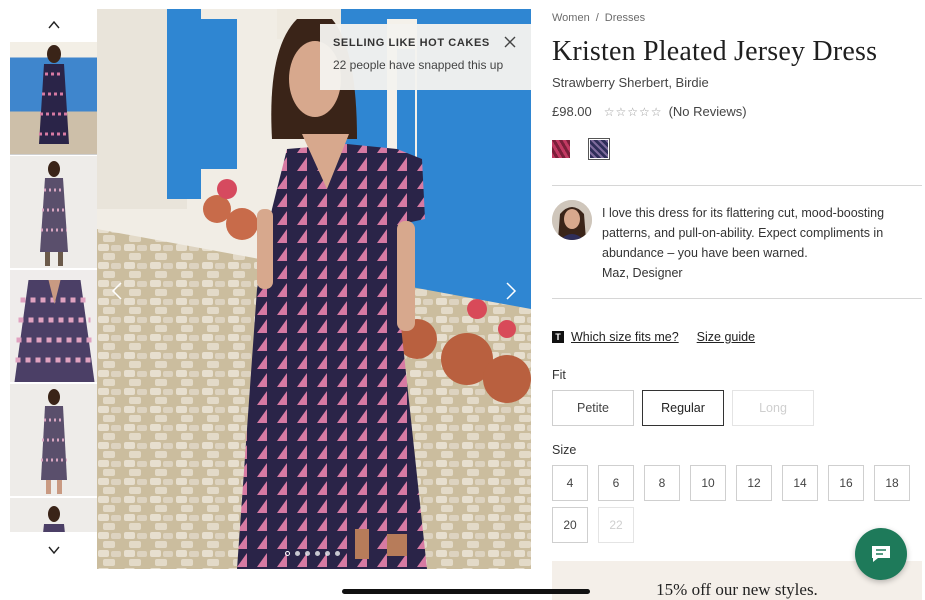 The height and width of the screenshot is (600, 925). Describe the element at coordinates (846, 483) in the screenshot. I see `size-16-button: 16` at that location.